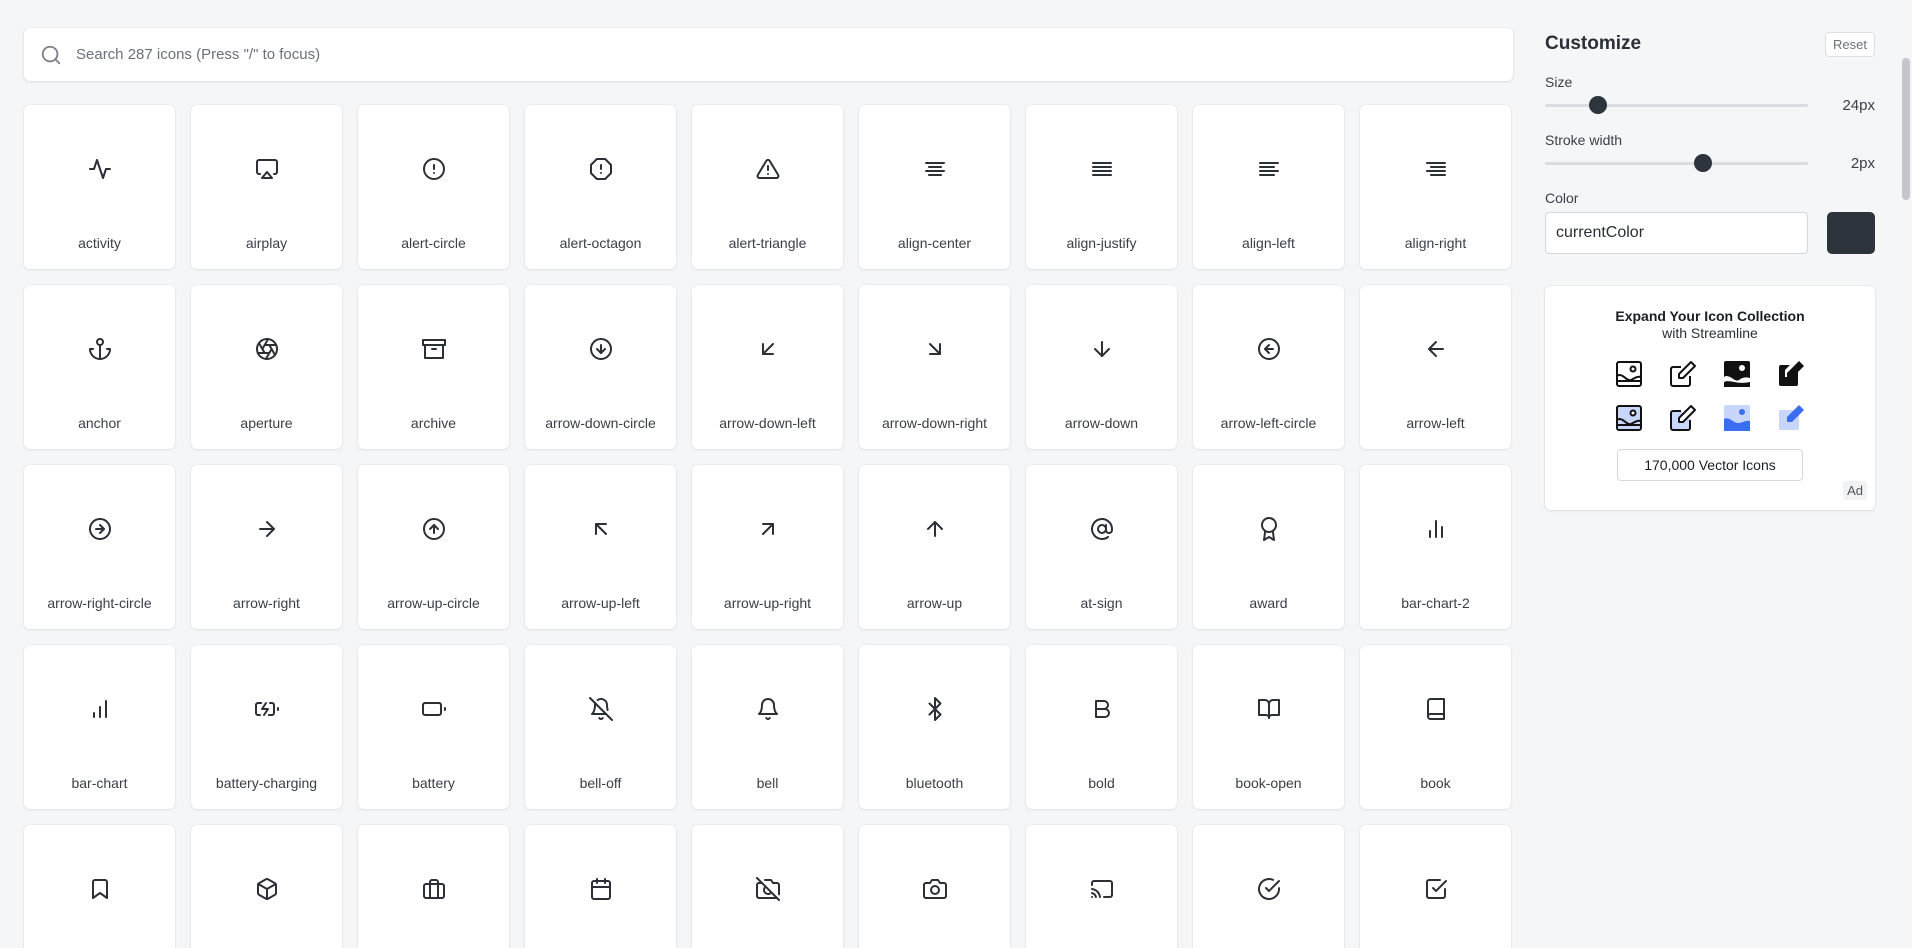 The image size is (1912, 948). What do you see at coordinates (99, 603) in the screenshot?
I see `icon-card-label: arrow-right-circle` at bounding box center [99, 603].